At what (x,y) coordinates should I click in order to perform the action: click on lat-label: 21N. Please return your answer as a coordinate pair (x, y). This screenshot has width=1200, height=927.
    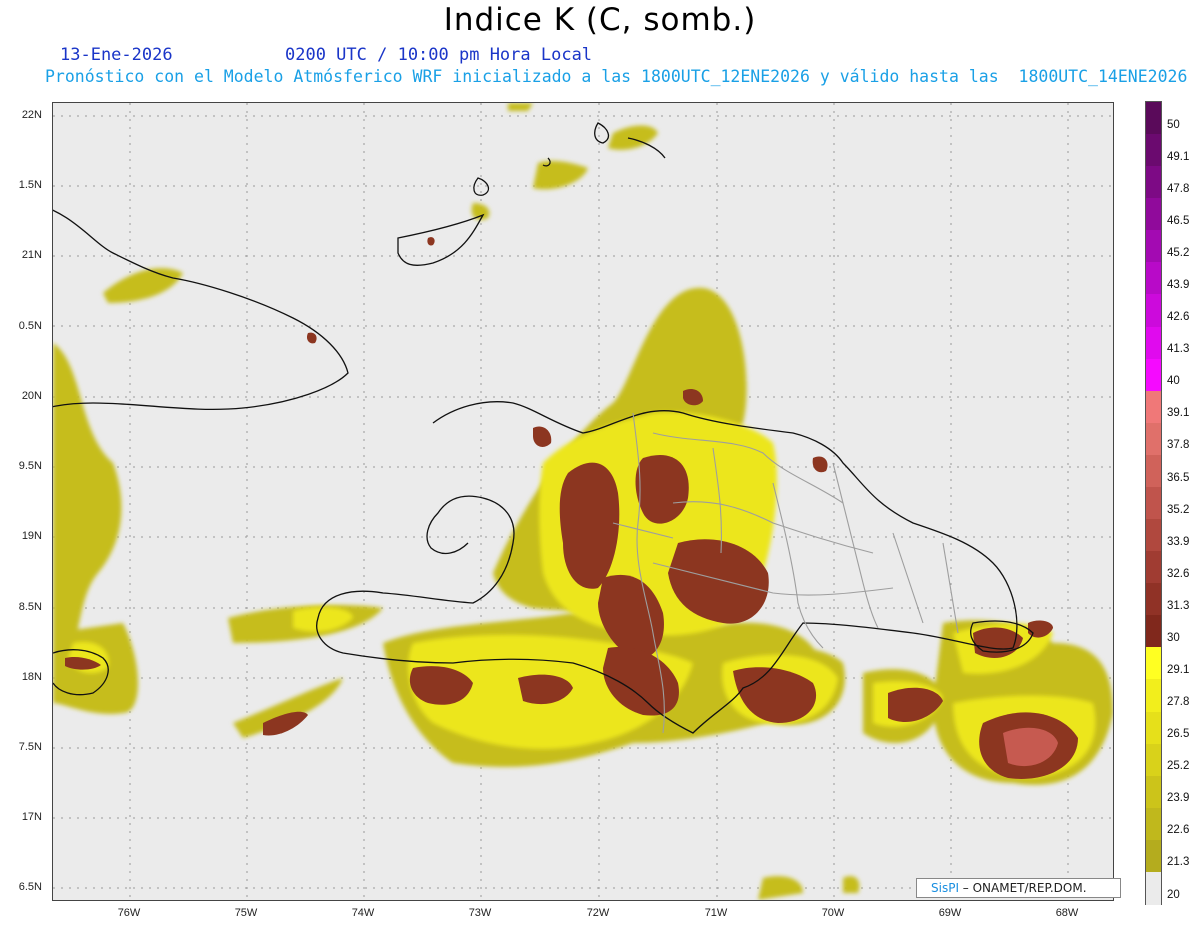
    Looking at the image, I should click on (31, 255).